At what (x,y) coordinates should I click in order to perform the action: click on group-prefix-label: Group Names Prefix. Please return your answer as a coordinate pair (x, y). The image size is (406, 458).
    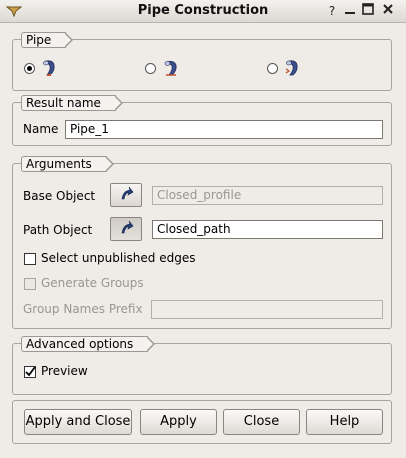
    Looking at the image, I should click on (83, 309).